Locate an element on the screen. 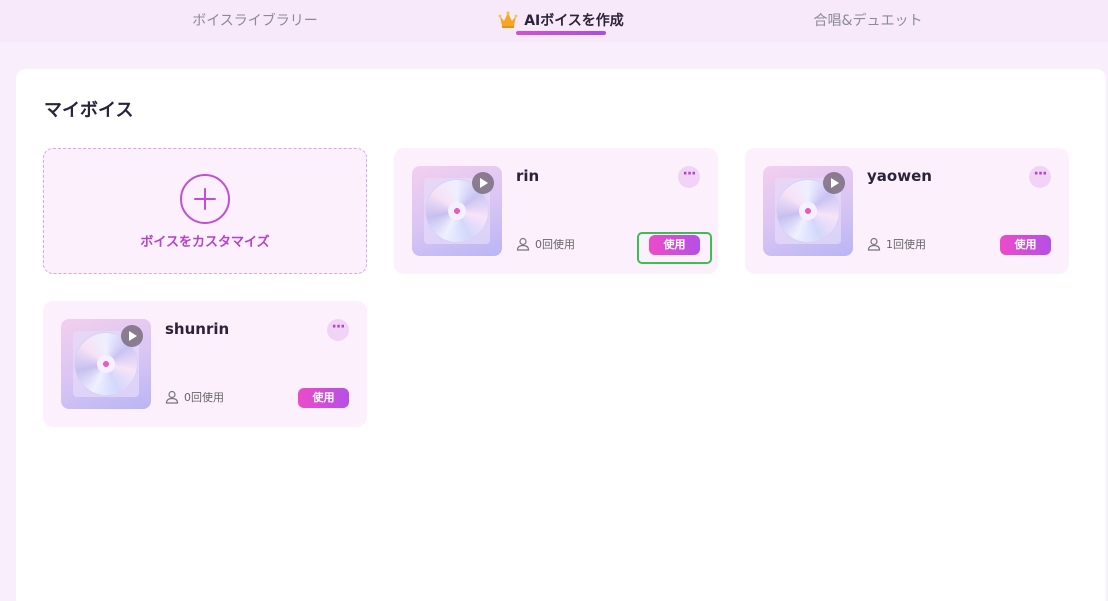  usage-count: 1回使用 is located at coordinates (896, 244).